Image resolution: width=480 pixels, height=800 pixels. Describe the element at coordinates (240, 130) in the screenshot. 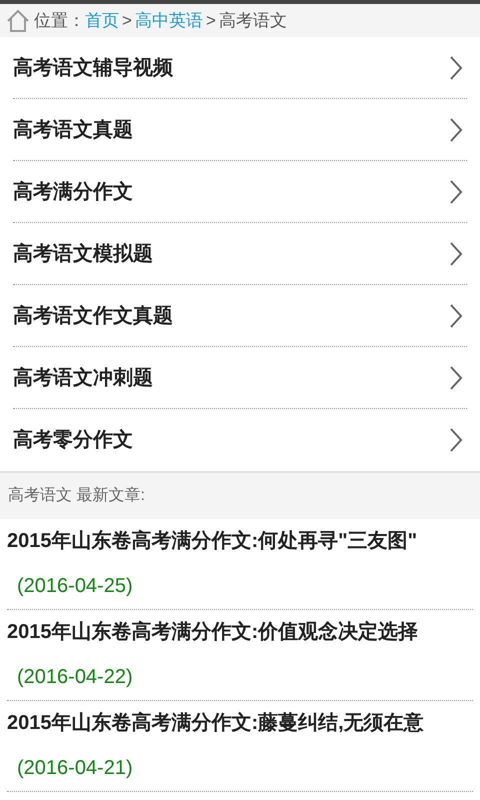

I see `category-item: 高考语文真题` at that location.